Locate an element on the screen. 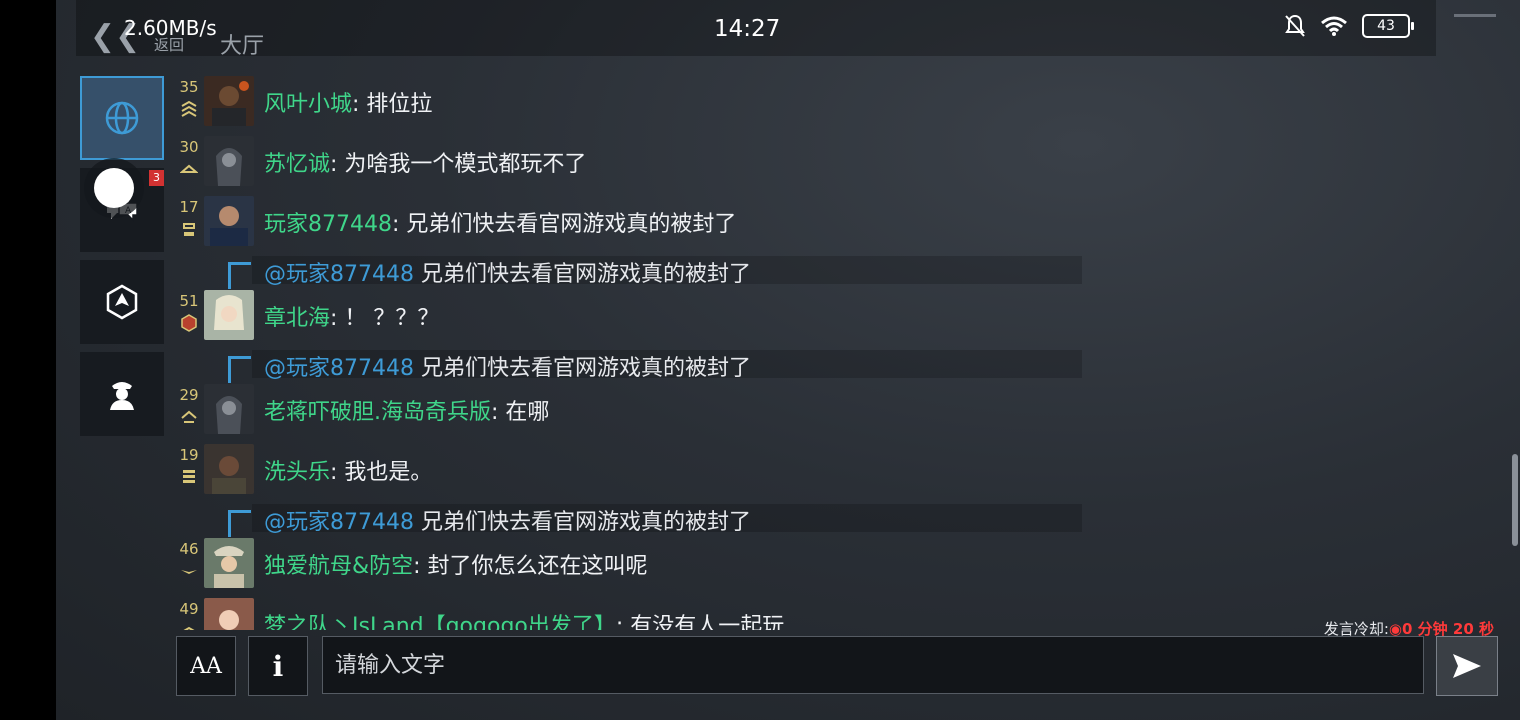 This screenshot has width=1520, height=720. rank-medal-icon is located at coordinates (189, 323).